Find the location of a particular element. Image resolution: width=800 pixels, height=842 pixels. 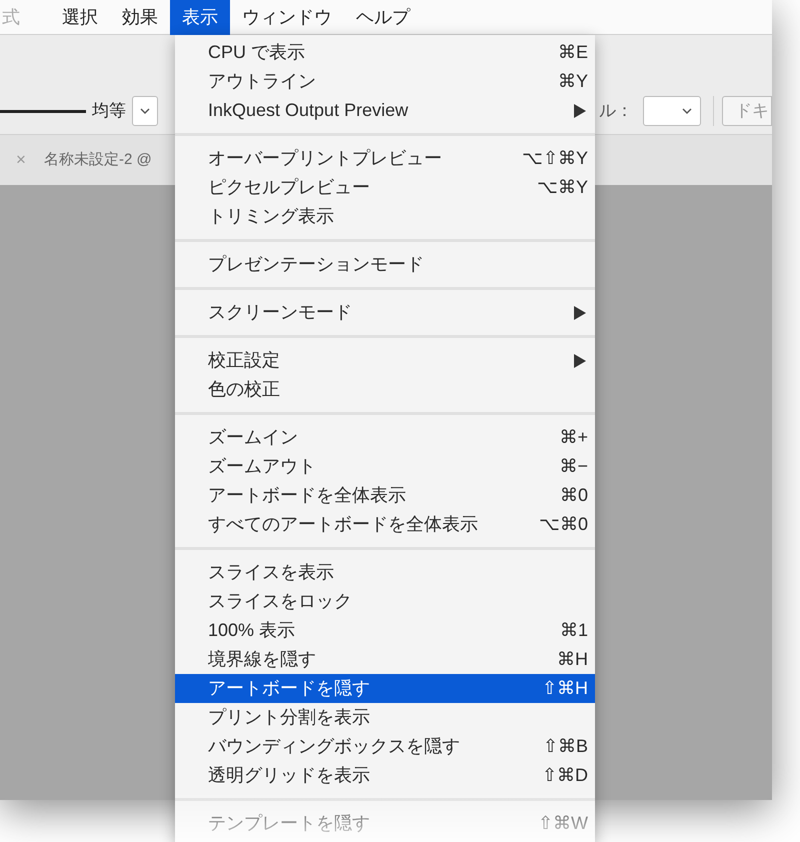

menu-item: アートボードを全体表示 ⌘0 is located at coordinates (385, 495).